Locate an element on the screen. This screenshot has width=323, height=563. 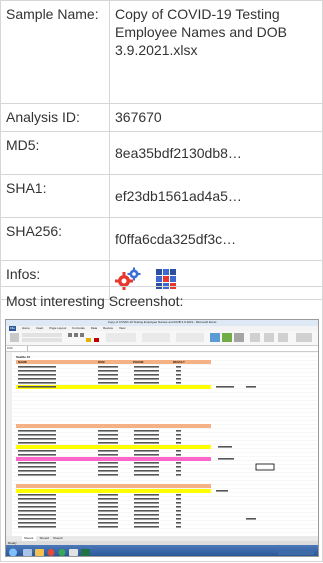
most-interesting-title: Most interesting Screenshot: is located at coordinates (95, 301).